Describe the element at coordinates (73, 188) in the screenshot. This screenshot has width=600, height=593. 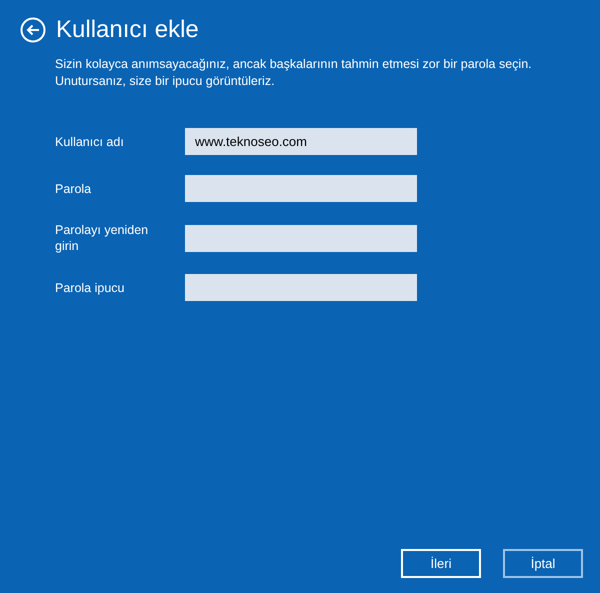
I see `field-label: Parola` at that location.